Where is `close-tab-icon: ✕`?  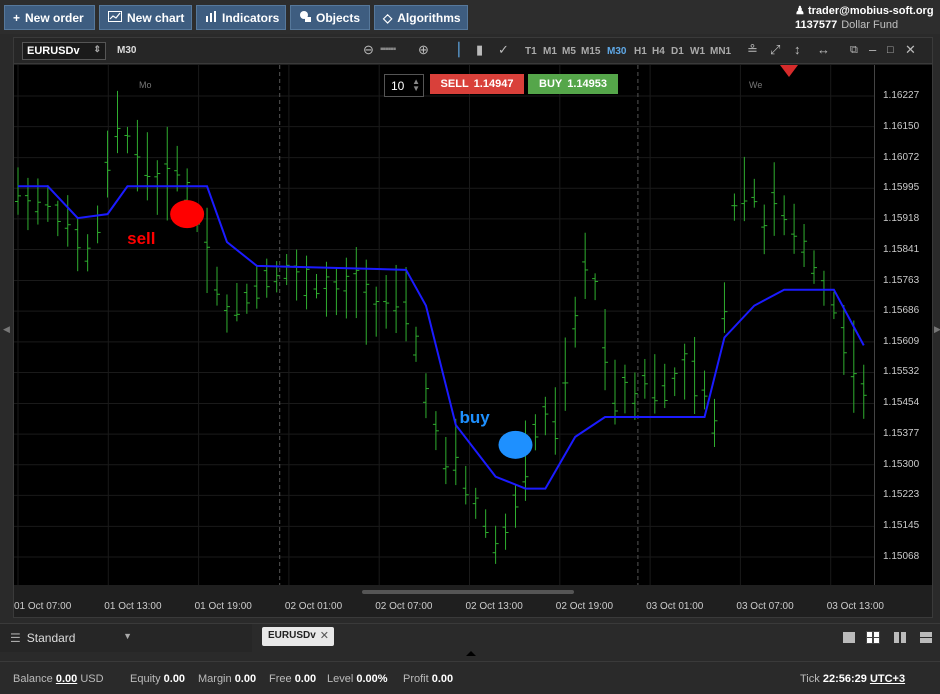 close-tab-icon: ✕ is located at coordinates (324, 635).